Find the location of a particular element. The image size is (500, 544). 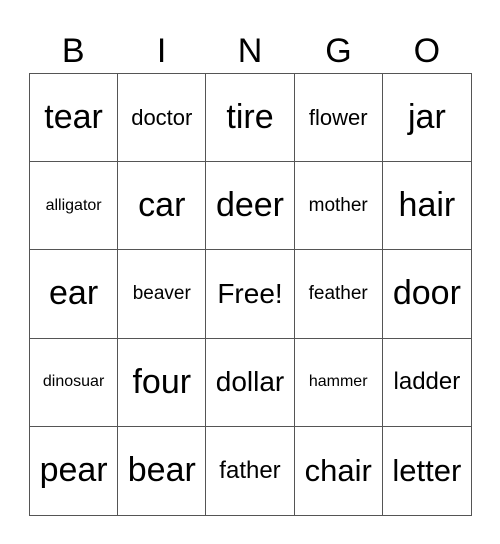

bingo-header: B I N G O is located at coordinates (250, 51).